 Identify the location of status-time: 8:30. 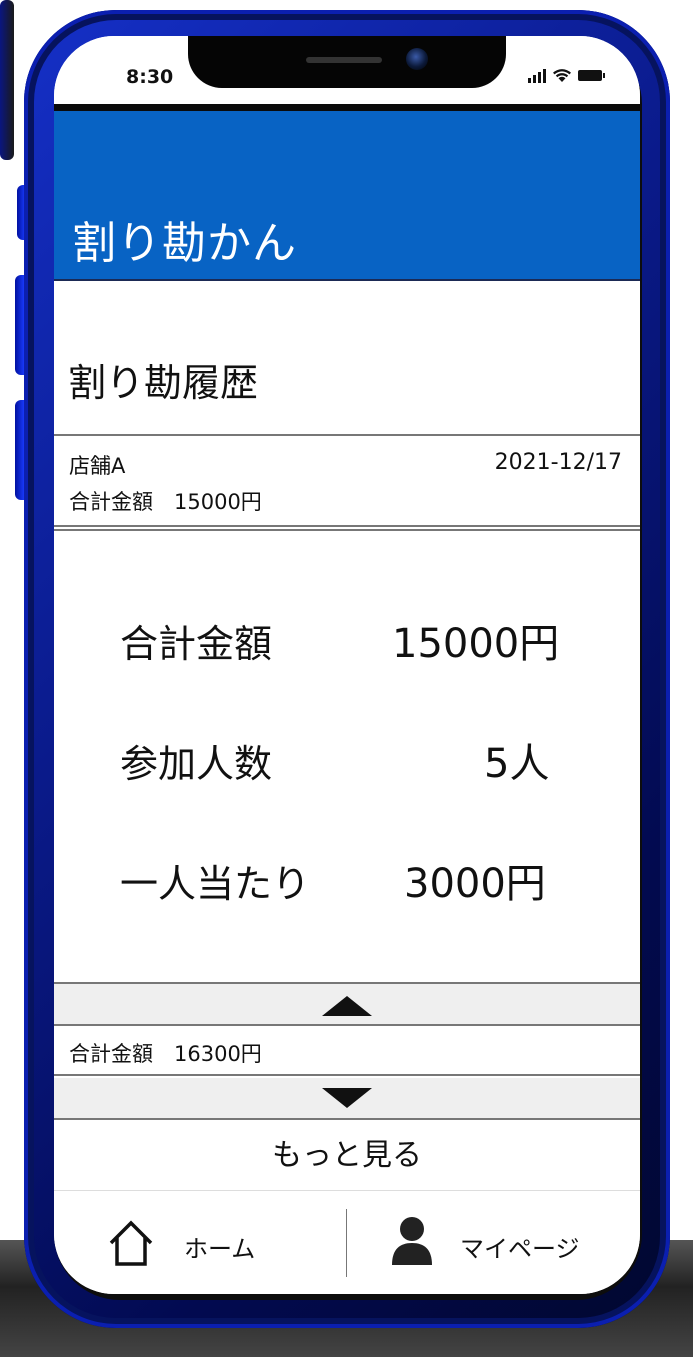
(150, 77).